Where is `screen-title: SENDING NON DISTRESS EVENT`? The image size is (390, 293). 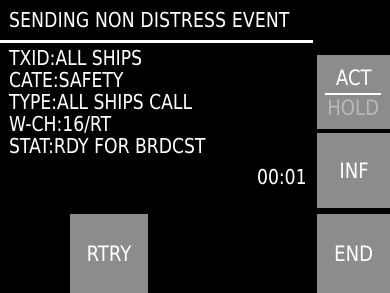
screen-title: SENDING NON DISTRESS EVENT is located at coordinates (149, 20).